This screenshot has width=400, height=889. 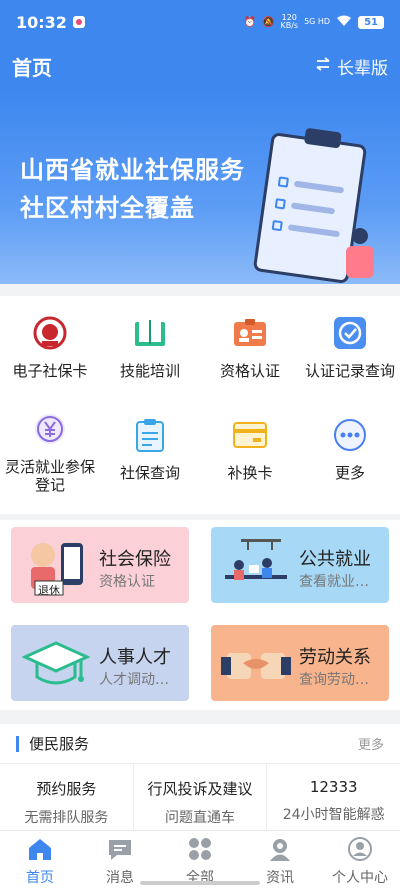 What do you see at coordinates (59, 744) in the screenshot?
I see `section-title: 便民服务` at bounding box center [59, 744].